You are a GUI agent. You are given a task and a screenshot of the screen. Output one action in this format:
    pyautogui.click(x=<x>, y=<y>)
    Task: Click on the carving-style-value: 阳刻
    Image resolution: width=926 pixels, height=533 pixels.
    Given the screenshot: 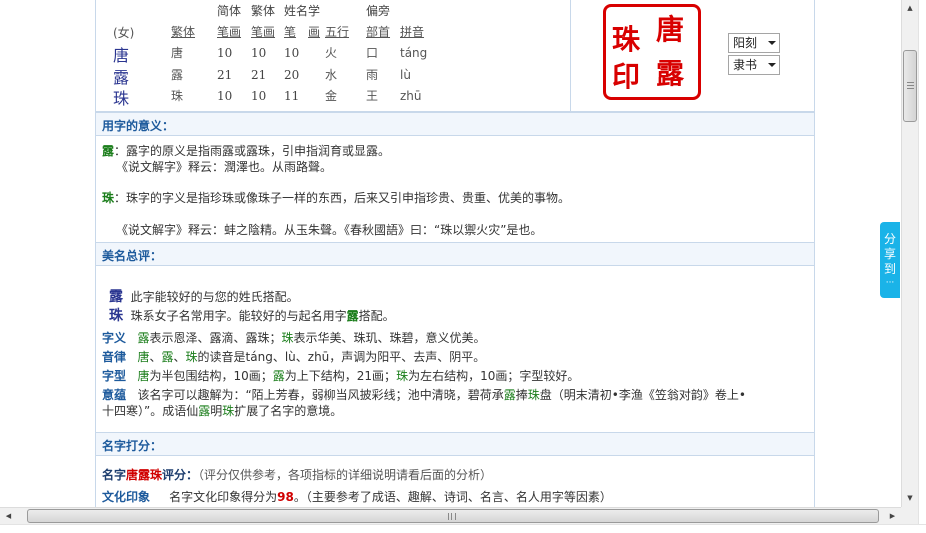 What is the action you would take?
    pyautogui.click(x=745, y=43)
    